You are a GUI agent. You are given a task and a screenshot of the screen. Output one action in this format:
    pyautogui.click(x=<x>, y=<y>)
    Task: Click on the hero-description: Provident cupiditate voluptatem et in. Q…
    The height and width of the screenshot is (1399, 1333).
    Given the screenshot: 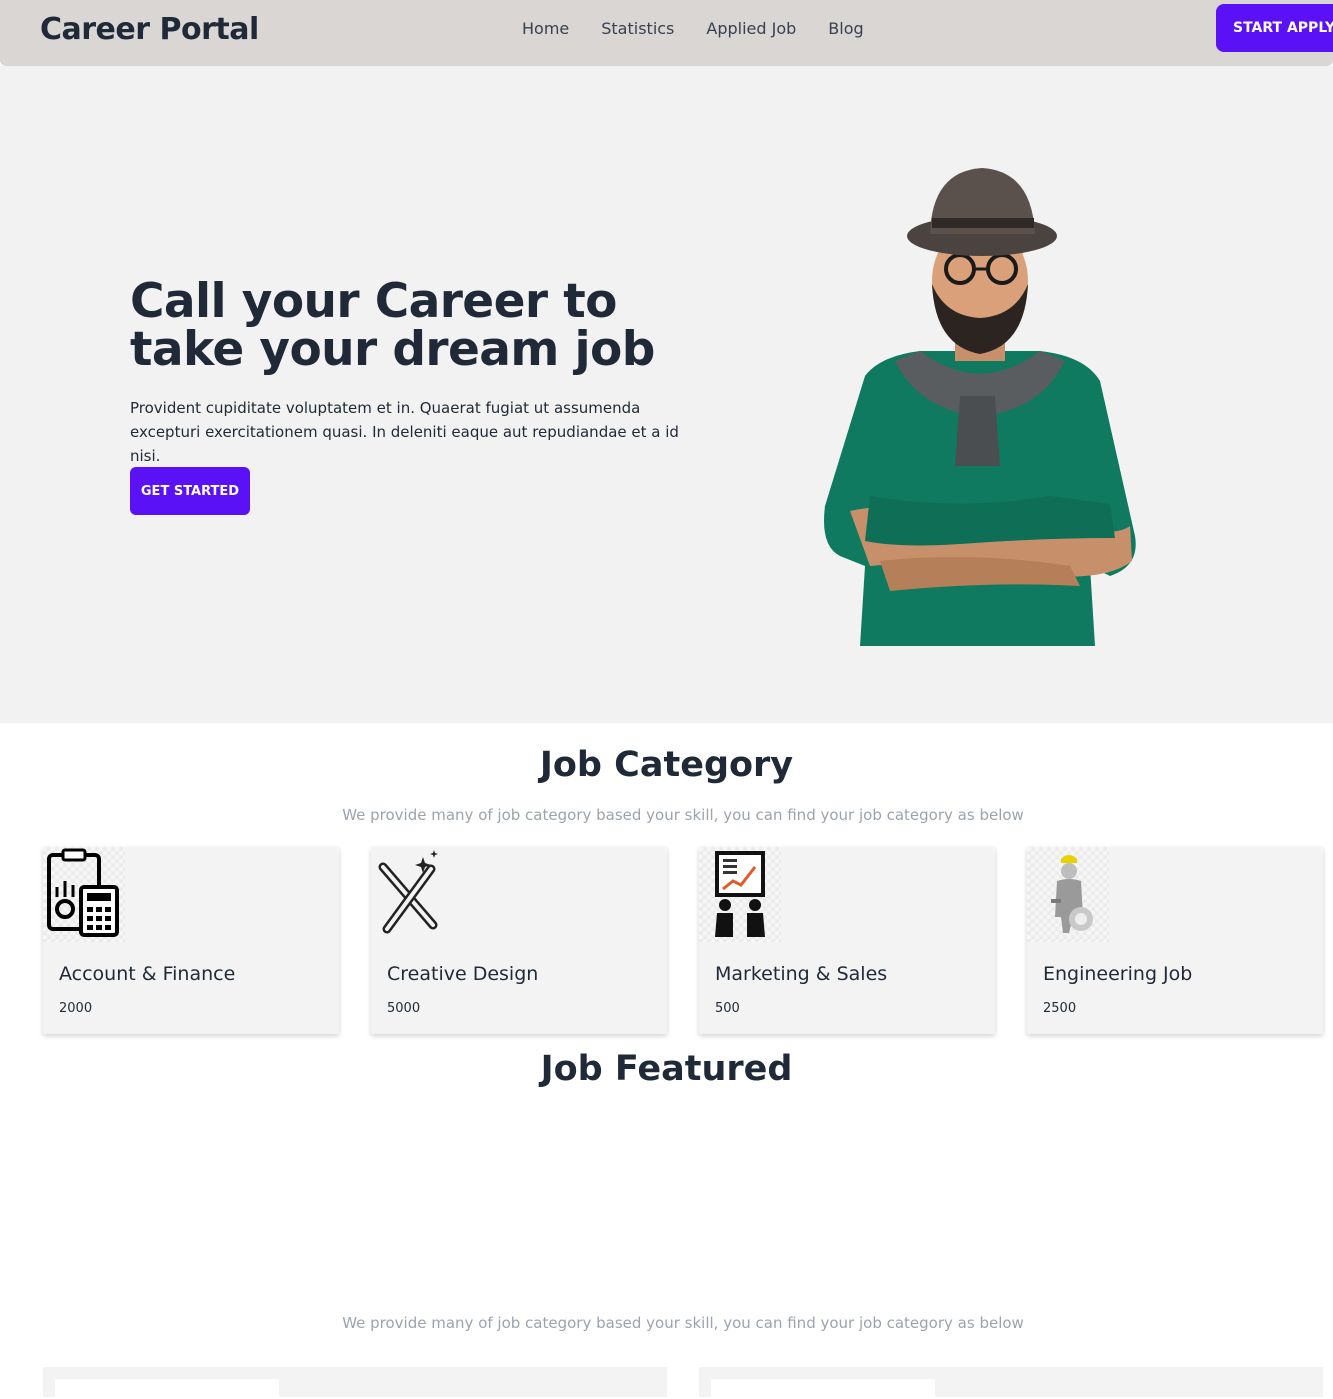 What is the action you would take?
    pyautogui.click(x=404, y=432)
    